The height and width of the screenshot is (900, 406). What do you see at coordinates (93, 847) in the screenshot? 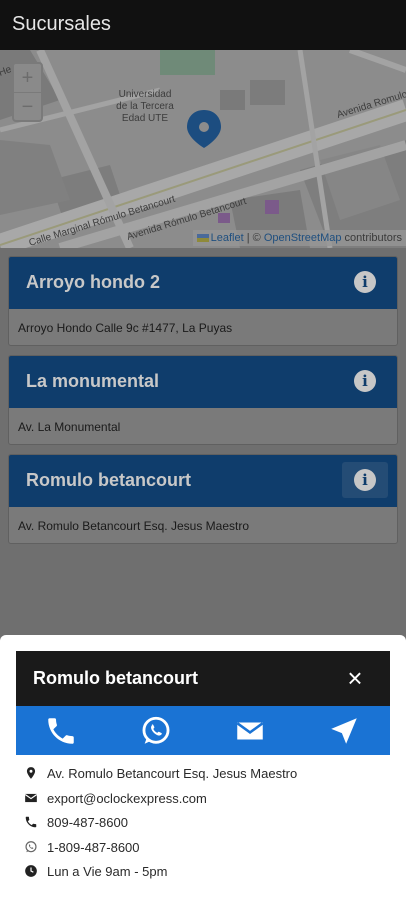
I see `detail-whatsapp: 1-809-487-8600` at bounding box center [93, 847].